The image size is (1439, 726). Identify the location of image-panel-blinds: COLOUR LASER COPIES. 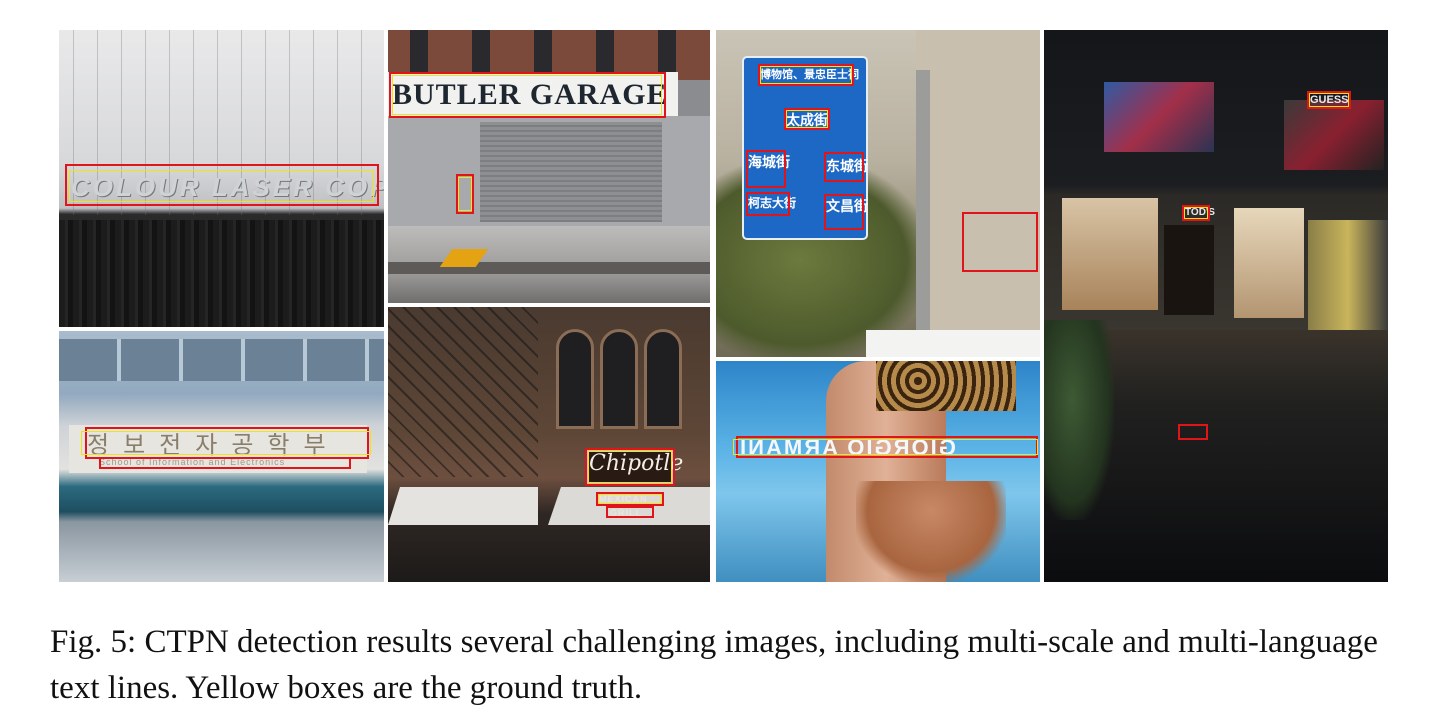
(221, 178).